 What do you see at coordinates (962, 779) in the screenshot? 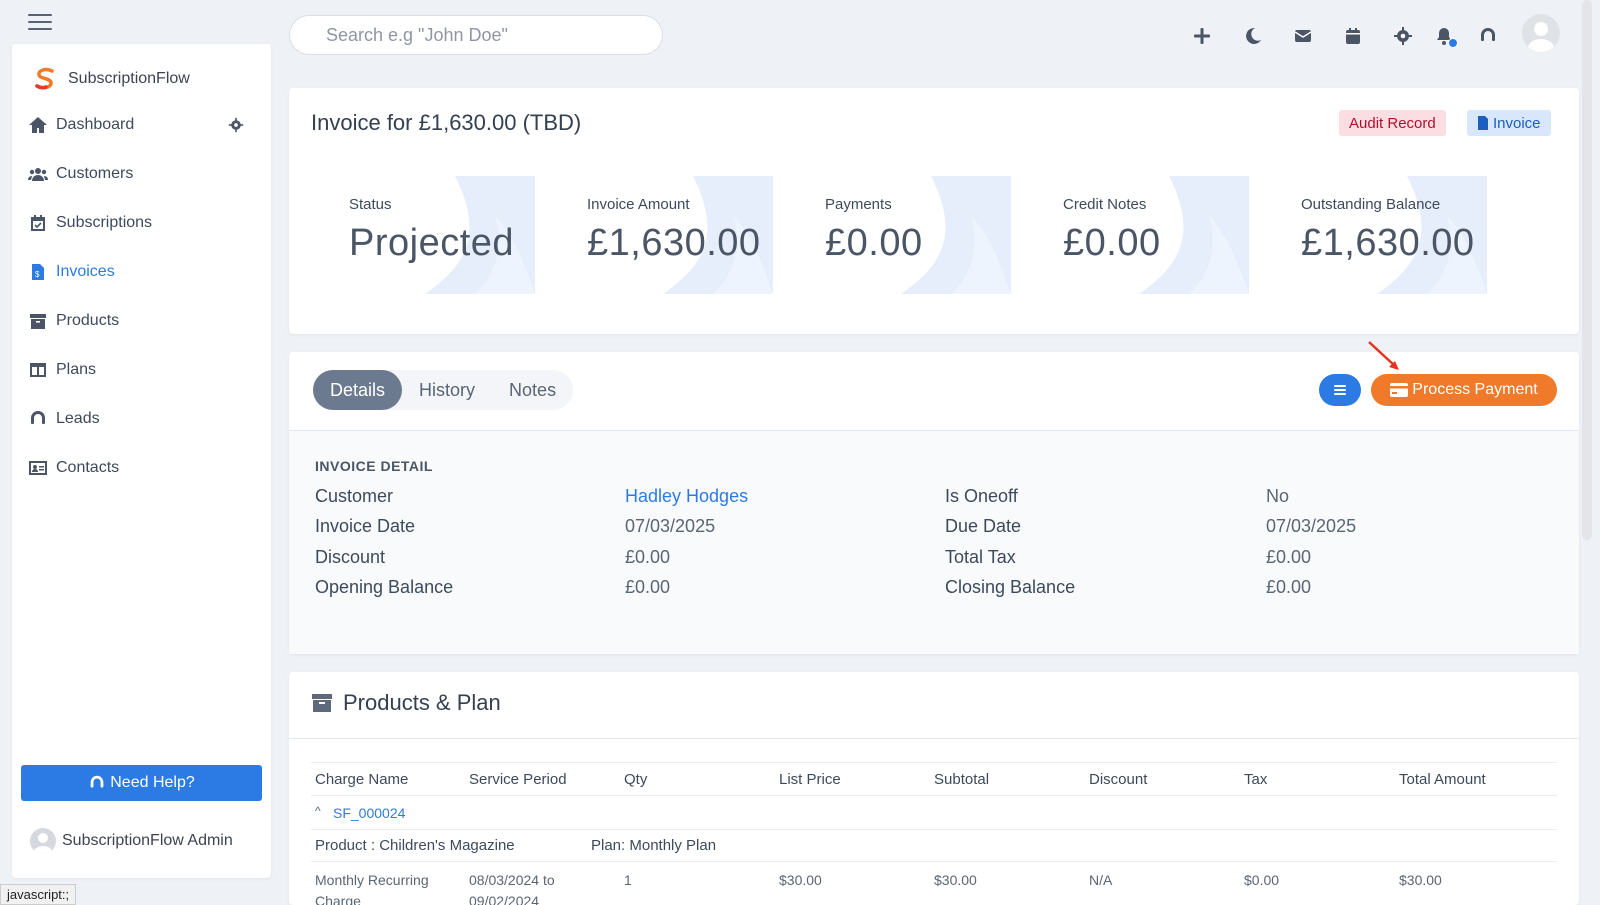
I see `column-header: Subtotal` at bounding box center [962, 779].